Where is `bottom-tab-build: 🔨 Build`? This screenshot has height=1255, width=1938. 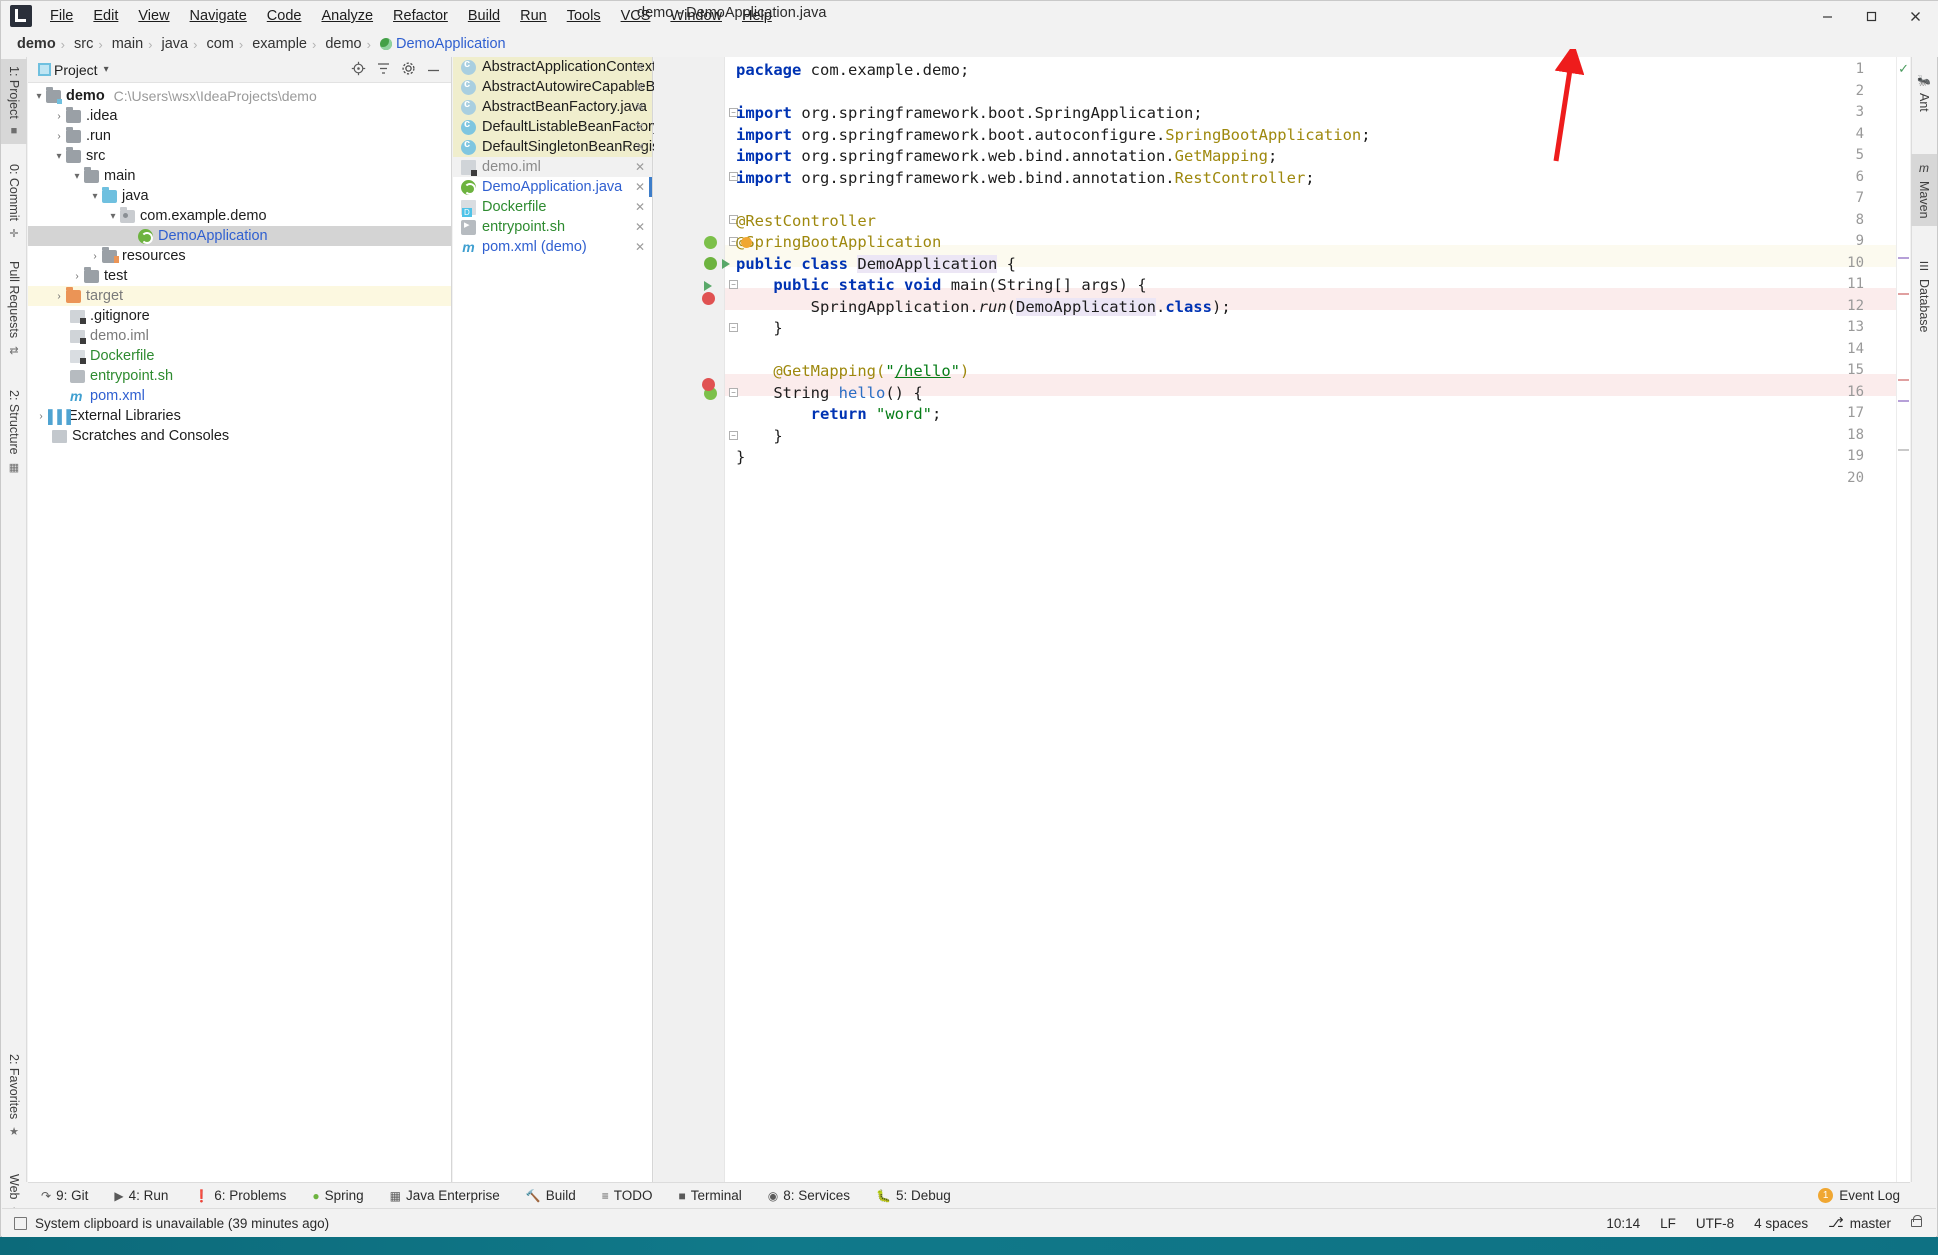
bottom-tab-build: 🔨 Build is located at coordinates (551, 1195).